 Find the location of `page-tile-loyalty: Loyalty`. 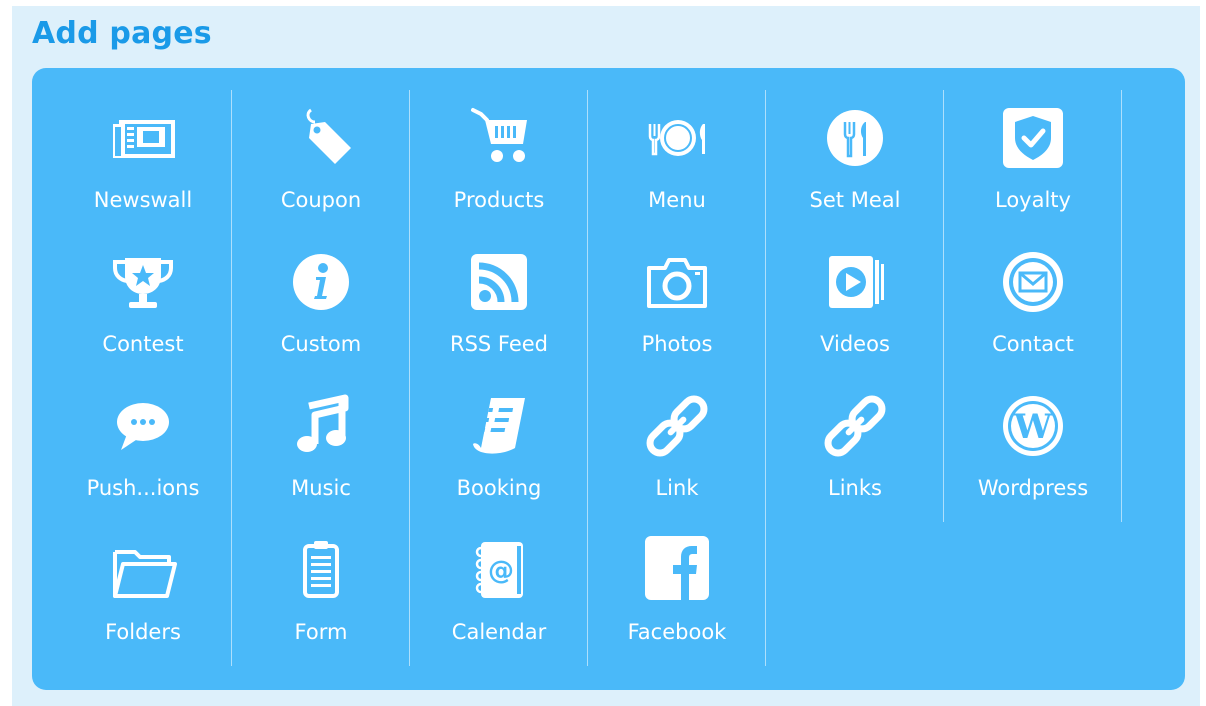

page-tile-loyalty: Loyalty is located at coordinates (1033, 162).